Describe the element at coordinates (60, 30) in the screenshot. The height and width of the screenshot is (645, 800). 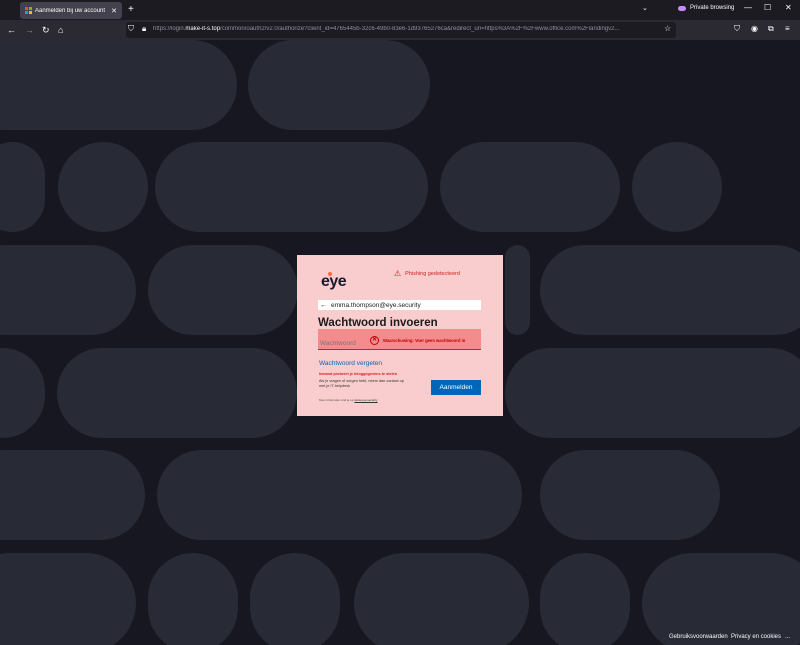
I see `home-icon: ⌂` at that location.